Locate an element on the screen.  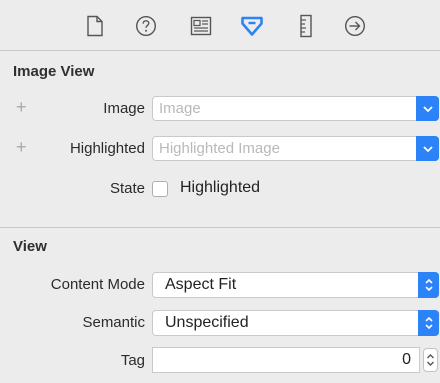
help-icon is located at coordinates (146, 26).